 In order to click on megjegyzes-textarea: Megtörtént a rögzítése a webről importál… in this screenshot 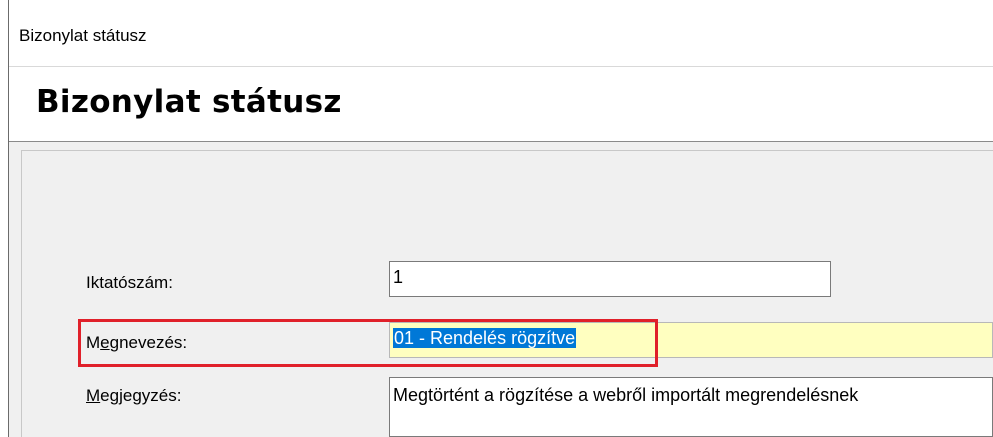, I will do `click(691, 407)`.